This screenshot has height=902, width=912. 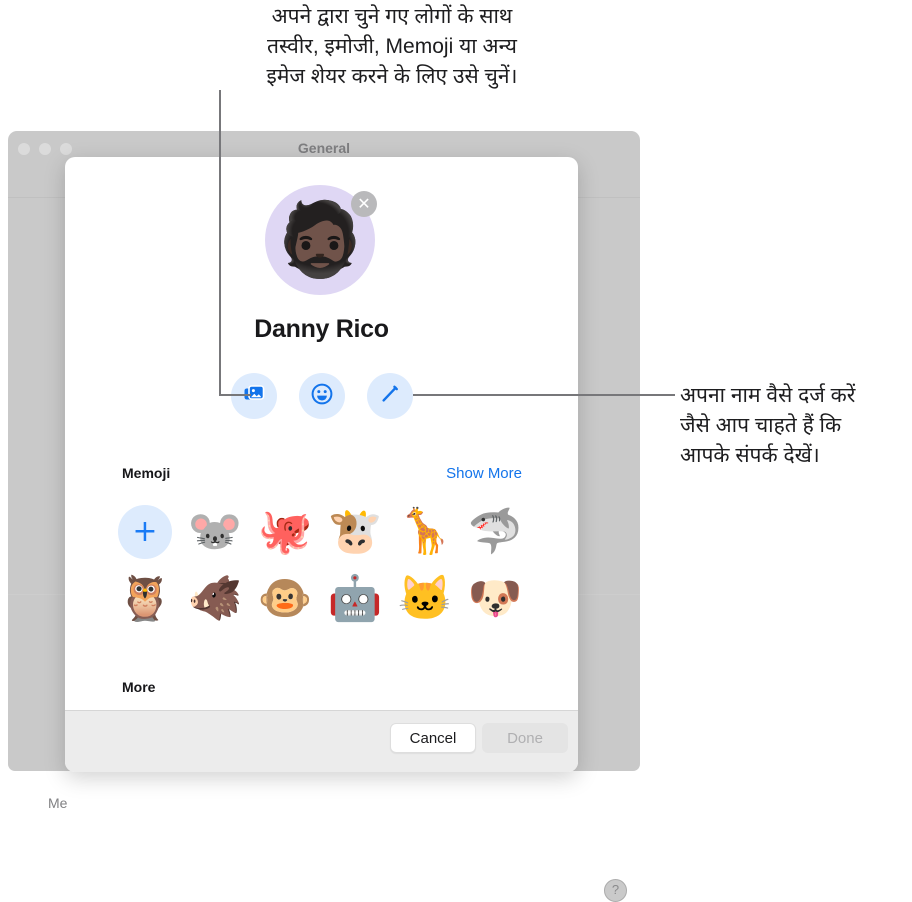 I want to click on memoji-row: + 🐭 🐙 🐮 🦒 🦈, so click(x=328, y=532).